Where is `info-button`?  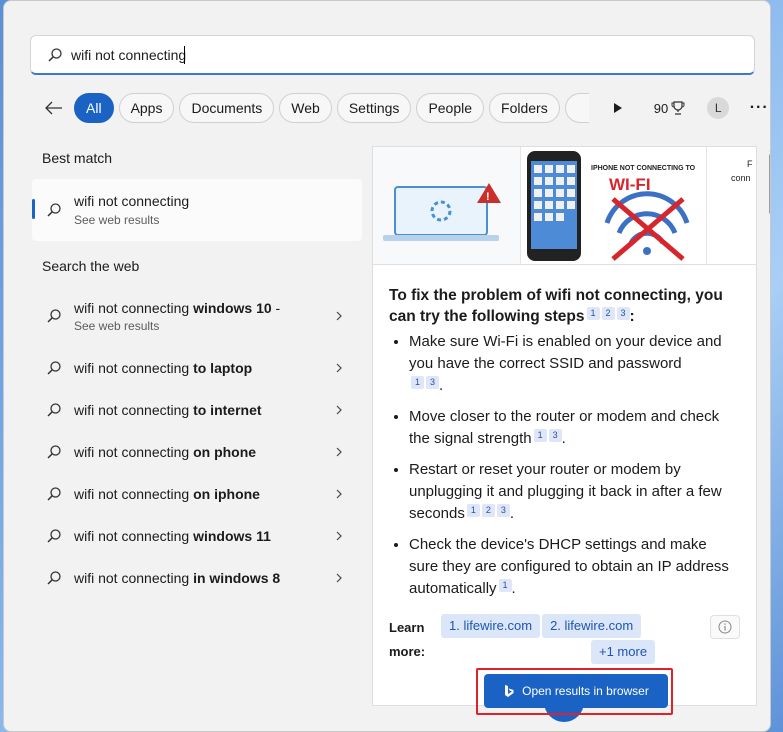 info-button is located at coordinates (725, 627).